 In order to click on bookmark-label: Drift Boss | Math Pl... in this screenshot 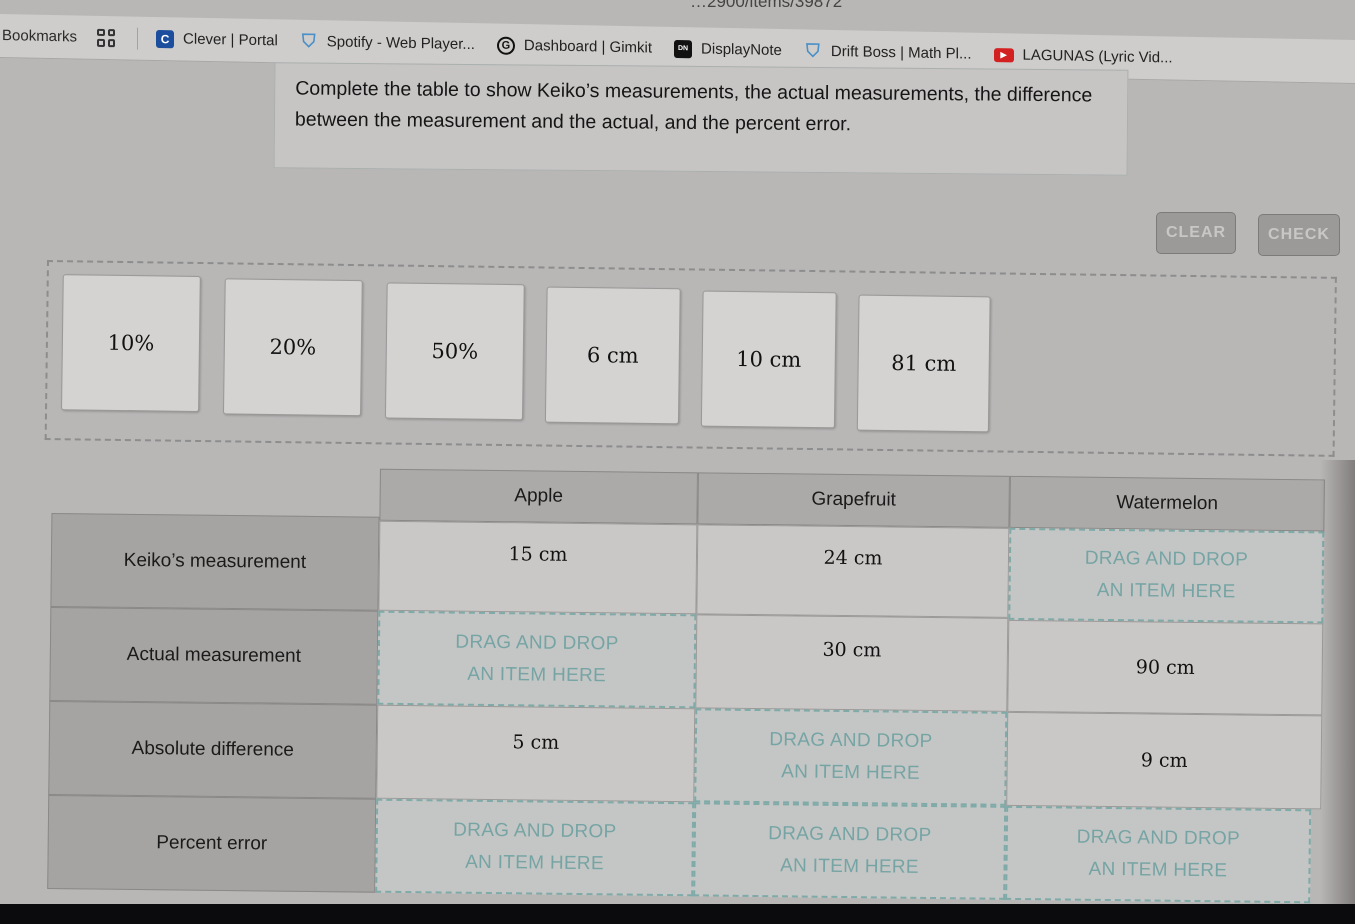, I will do `click(901, 52)`.